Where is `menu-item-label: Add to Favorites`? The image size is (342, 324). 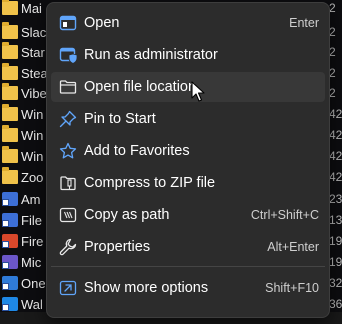 menu-item-label: Add to Favorites is located at coordinates (137, 151).